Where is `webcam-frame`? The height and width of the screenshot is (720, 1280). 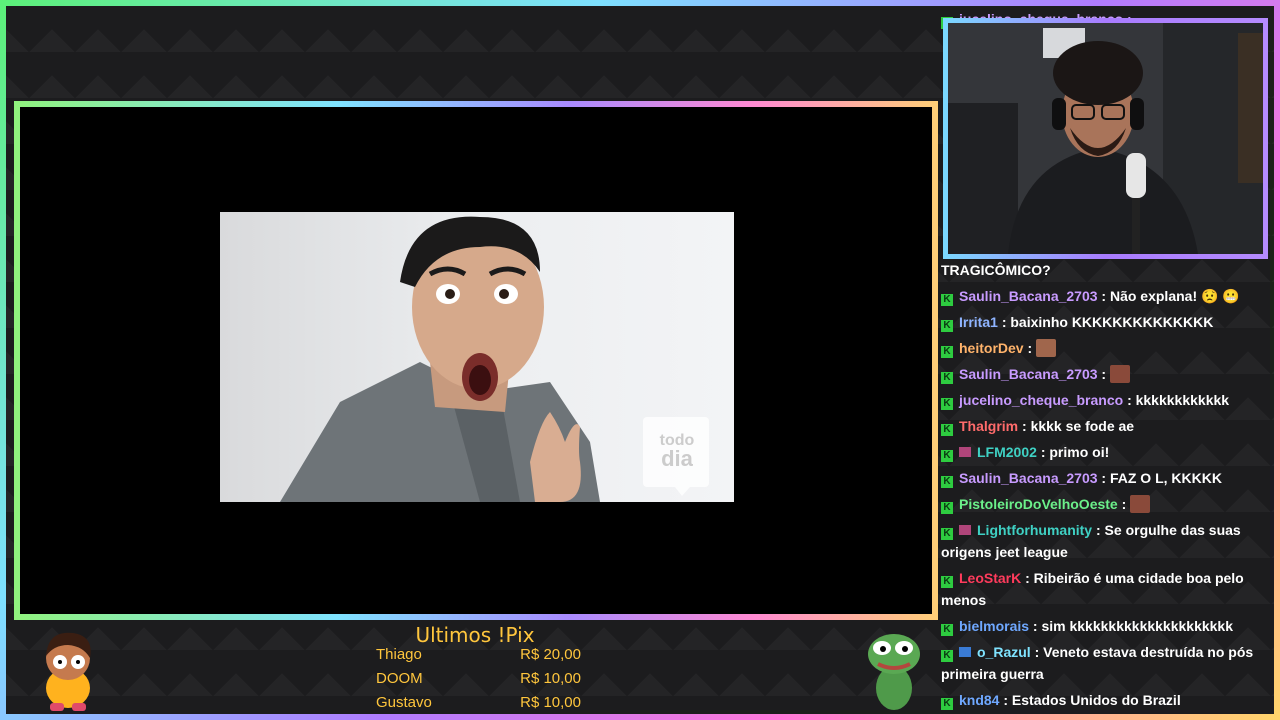 webcam-frame is located at coordinates (1105, 138).